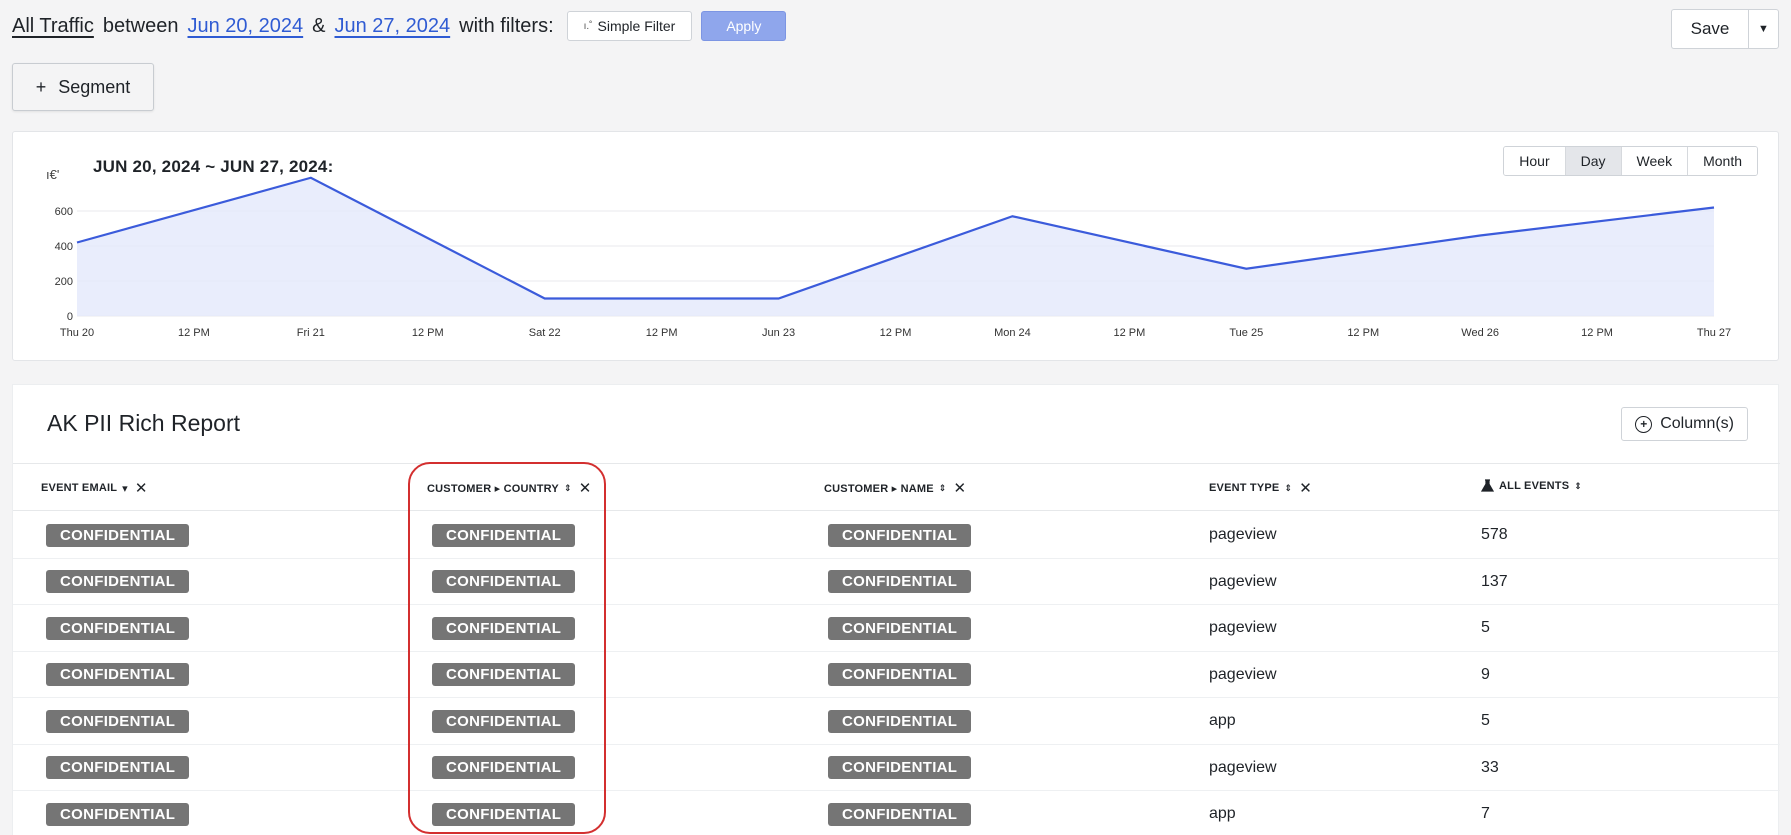 This screenshot has width=1791, height=835. I want to click on column-header-label: EVENT TYPE, so click(1244, 488).